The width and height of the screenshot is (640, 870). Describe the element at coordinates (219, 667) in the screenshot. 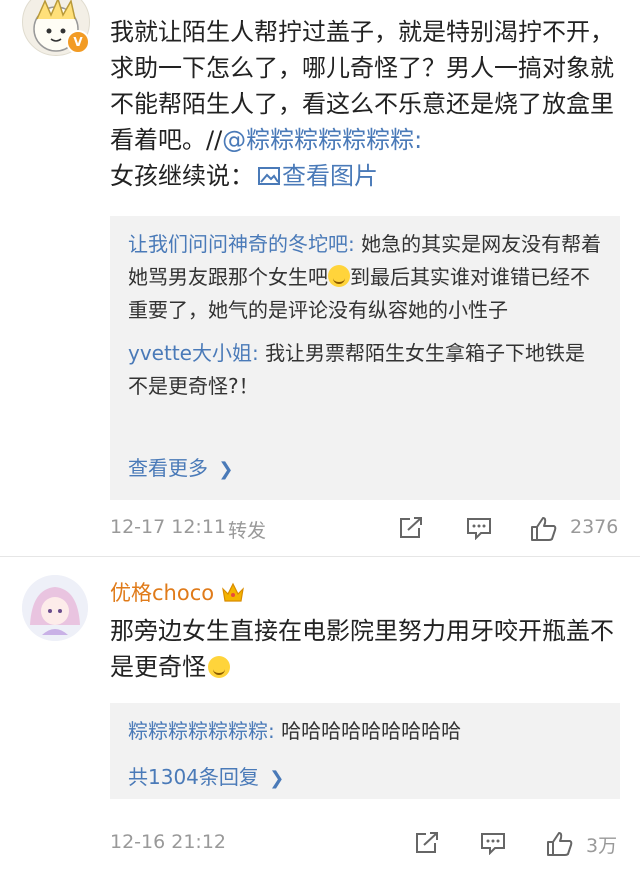

I see `smirk-emoji-icon` at that location.